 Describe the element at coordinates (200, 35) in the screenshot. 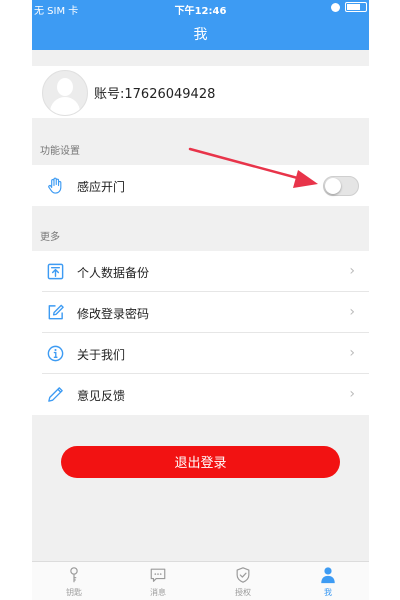

I see `page-title: 我` at that location.